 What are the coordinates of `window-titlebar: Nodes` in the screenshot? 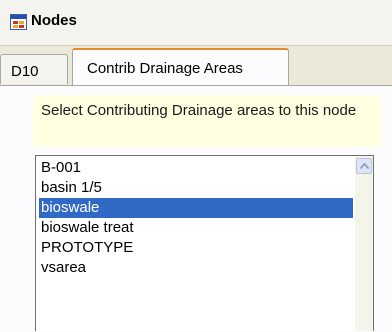 It's located at (196, 23).